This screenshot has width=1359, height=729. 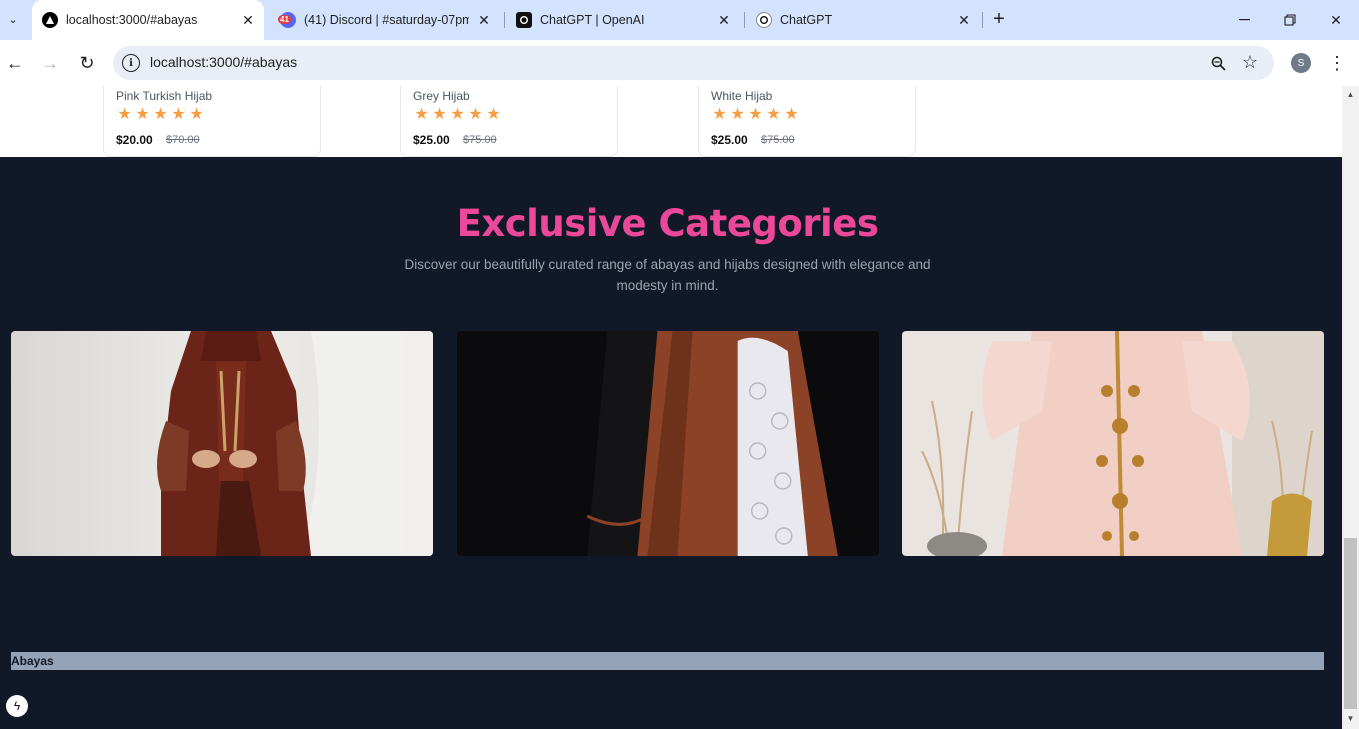 I want to click on zoom-icon, so click(x=1218, y=63).